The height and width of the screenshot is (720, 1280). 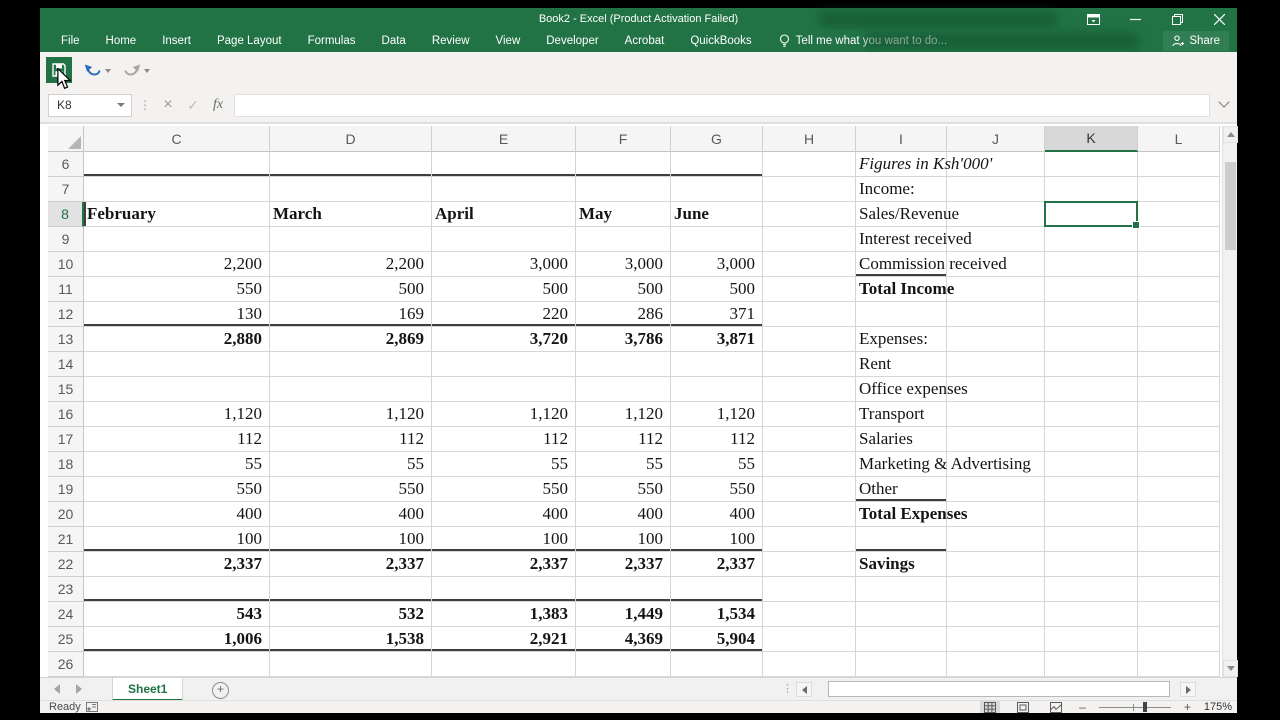 I want to click on scroll-down-arrow, so click(x=1230, y=668).